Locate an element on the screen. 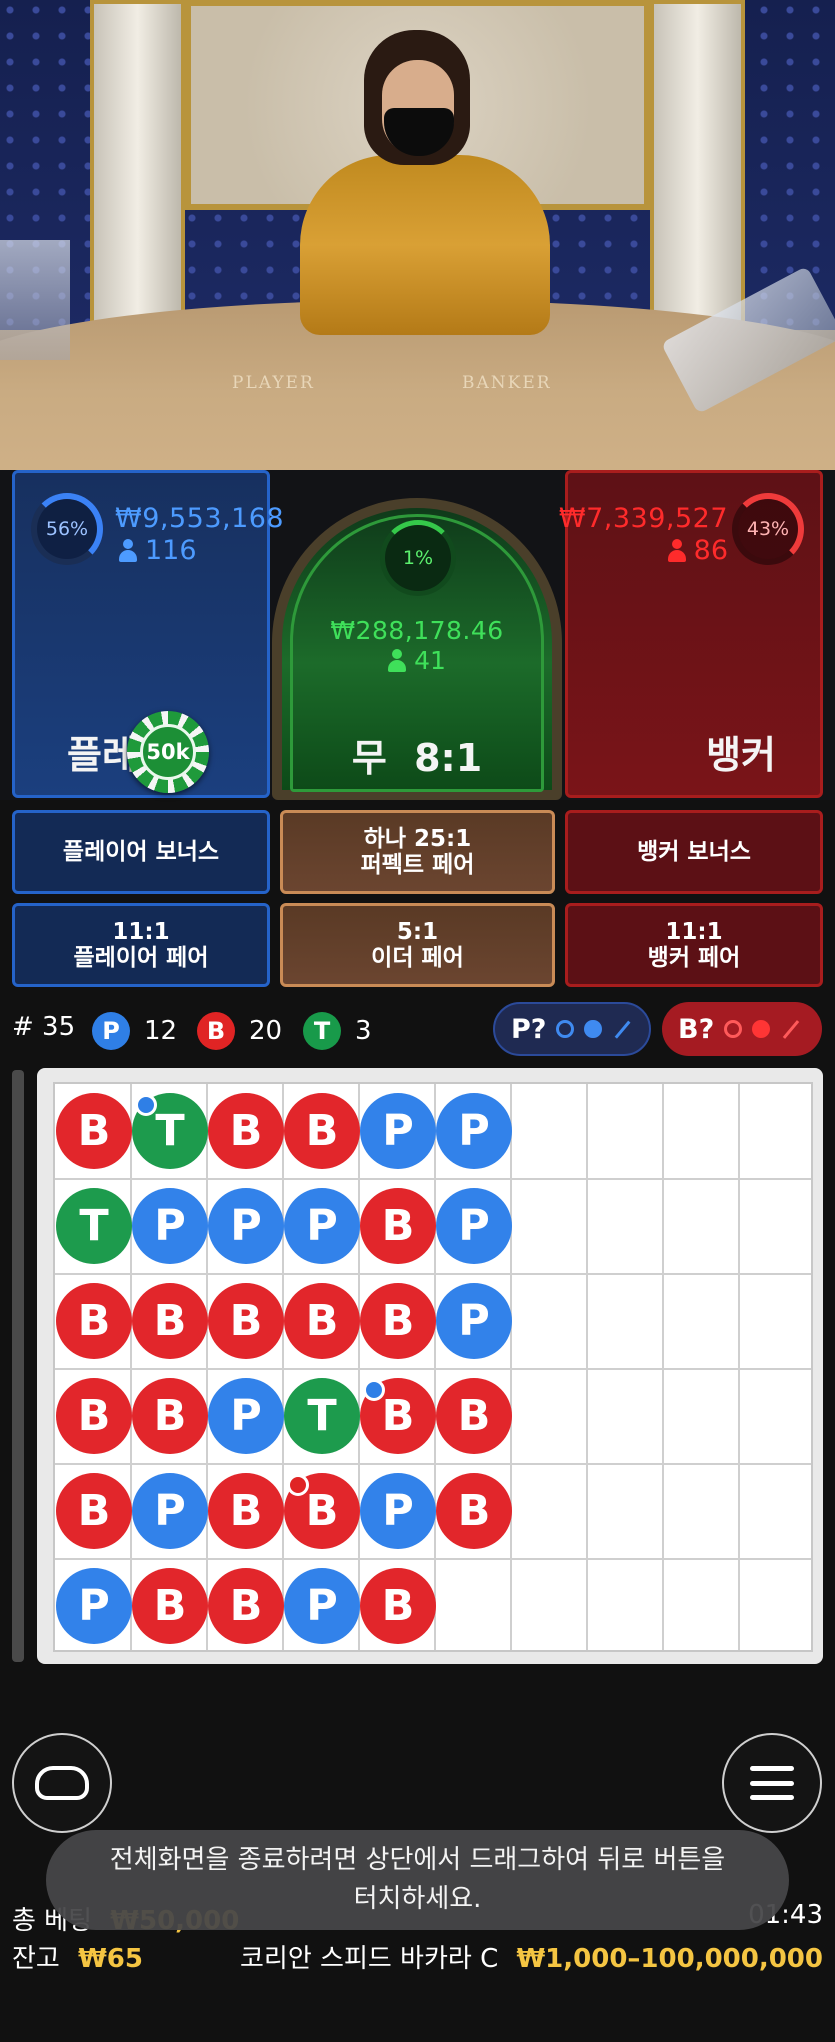 The height and width of the screenshot is (2042, 835). player-wins-count: 12 is located at coordinates (161, 1031).